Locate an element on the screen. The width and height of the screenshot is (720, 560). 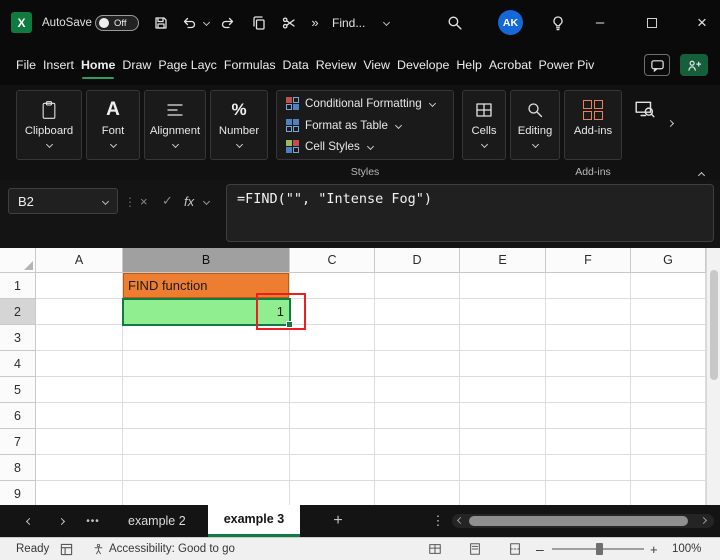
close-button: × is located at coordinates (702, 22).